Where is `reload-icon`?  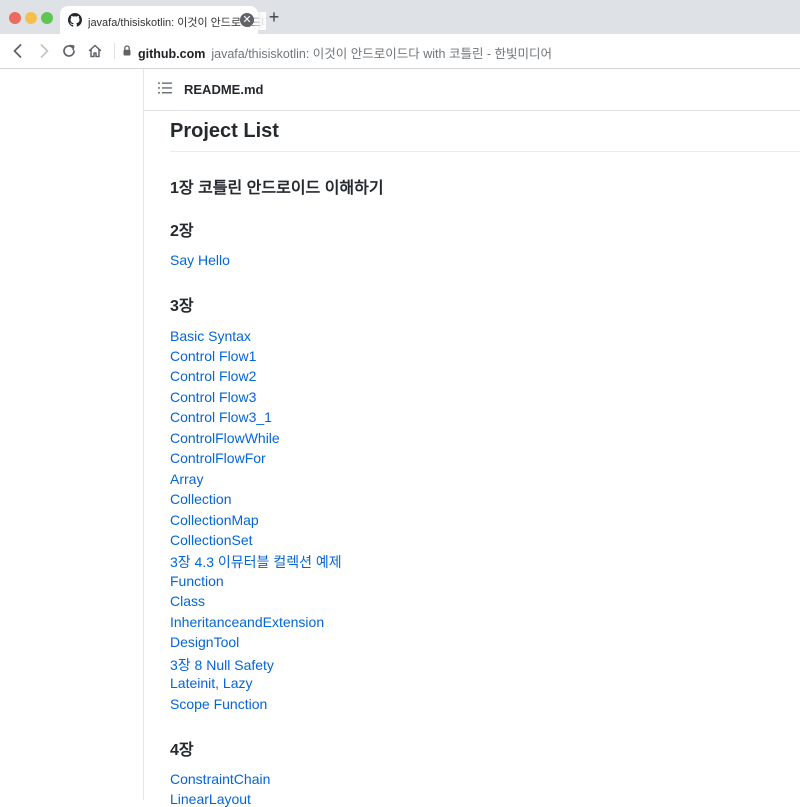
reload-icon is located at coordinates (69, 51).